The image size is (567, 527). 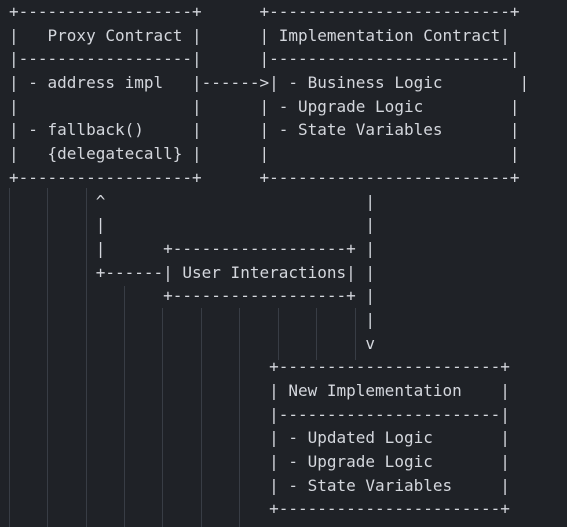 I want to click on diagram-line: | - fallback() | | - State Variables |, so click(x=264, y=130).